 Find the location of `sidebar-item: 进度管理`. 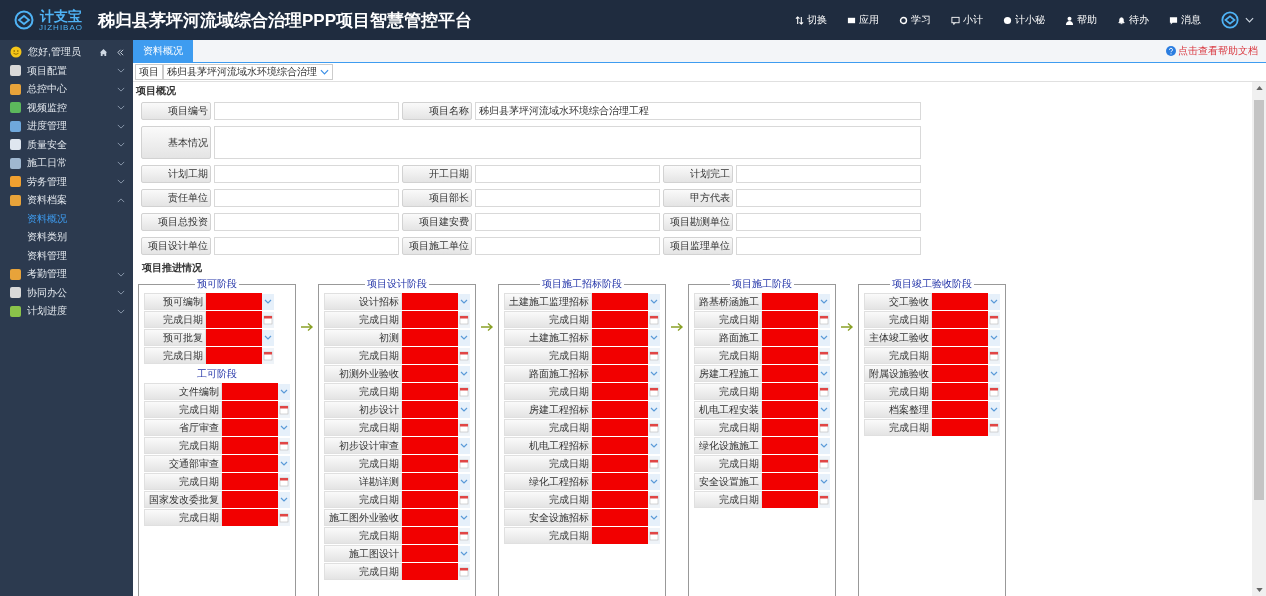

sidebar-item: 进度管理 is located at coordinates (66, 126).